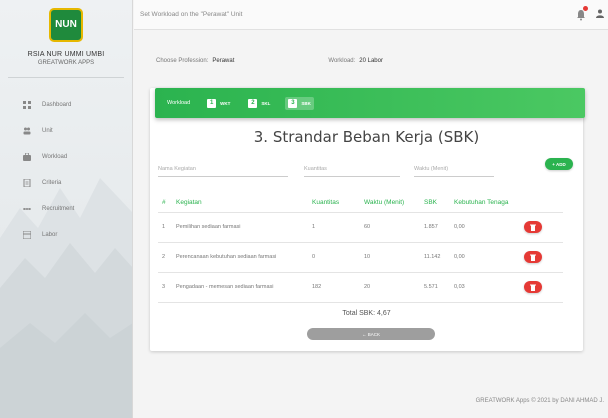  I want to click on sidebar-item-workload: Workload, so click(66, 157).